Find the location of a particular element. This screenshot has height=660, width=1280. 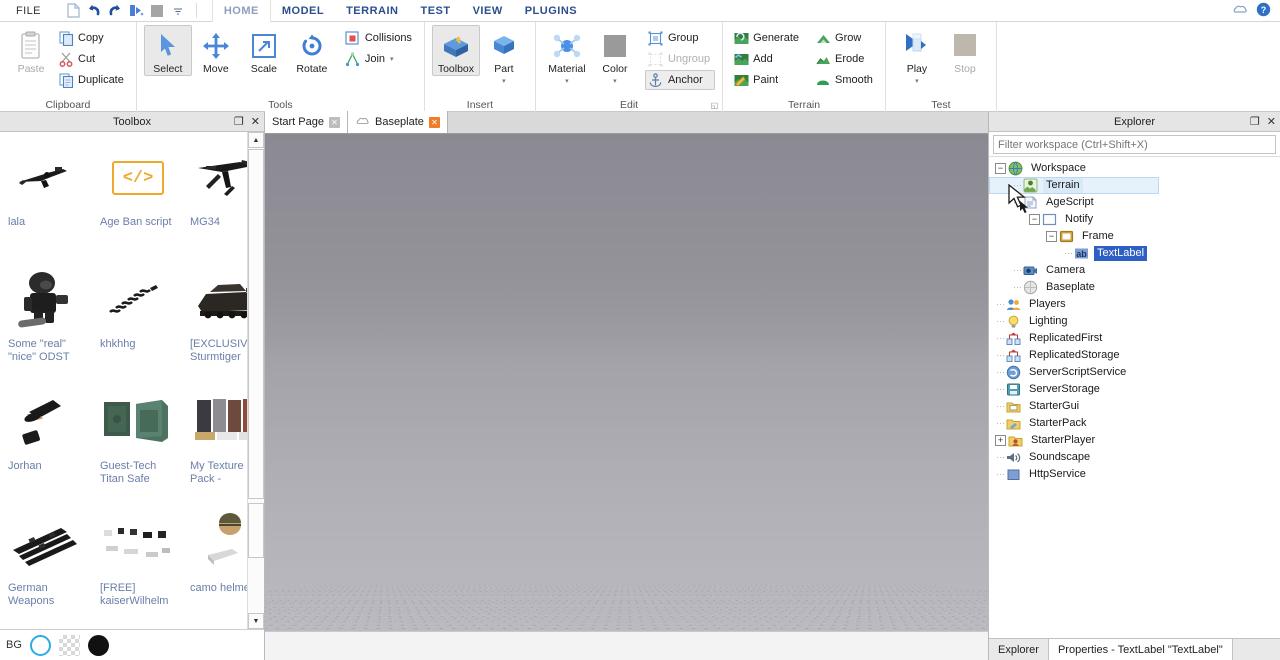

scrollbar-thumb-lower is located at coordinates (256, 530).